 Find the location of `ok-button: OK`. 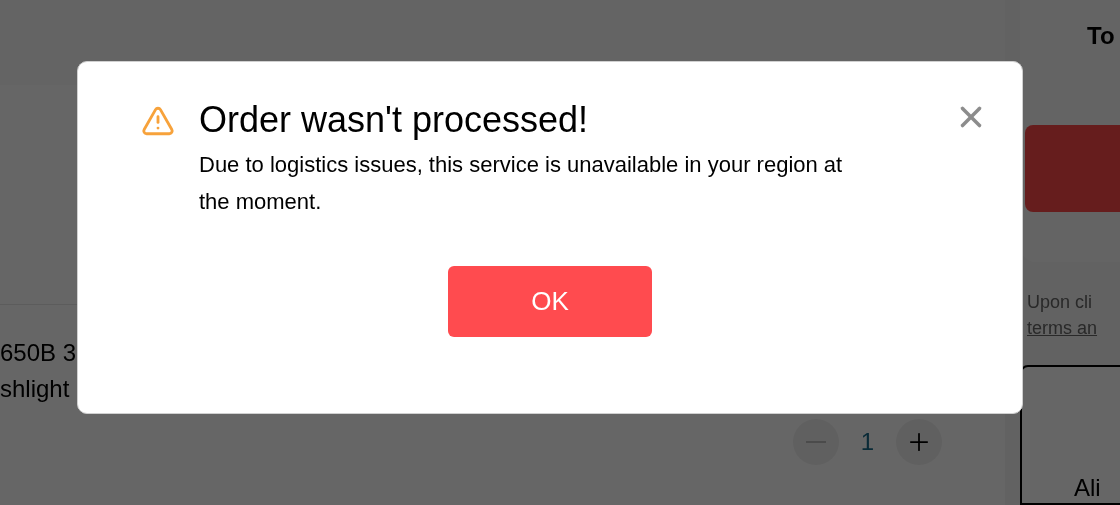

ok-button: OK is located at coordinates (550, 301).